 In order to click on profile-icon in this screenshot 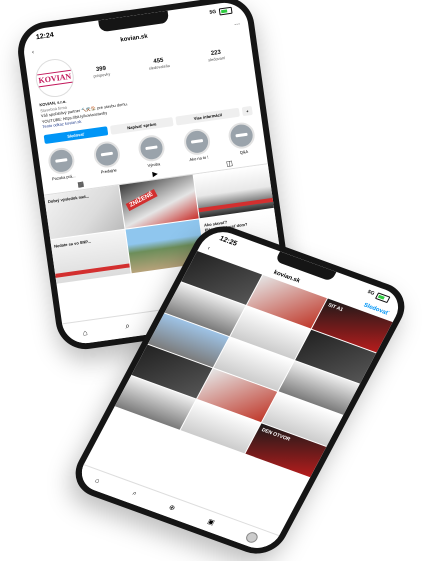, I will do `click(252, 537)`.